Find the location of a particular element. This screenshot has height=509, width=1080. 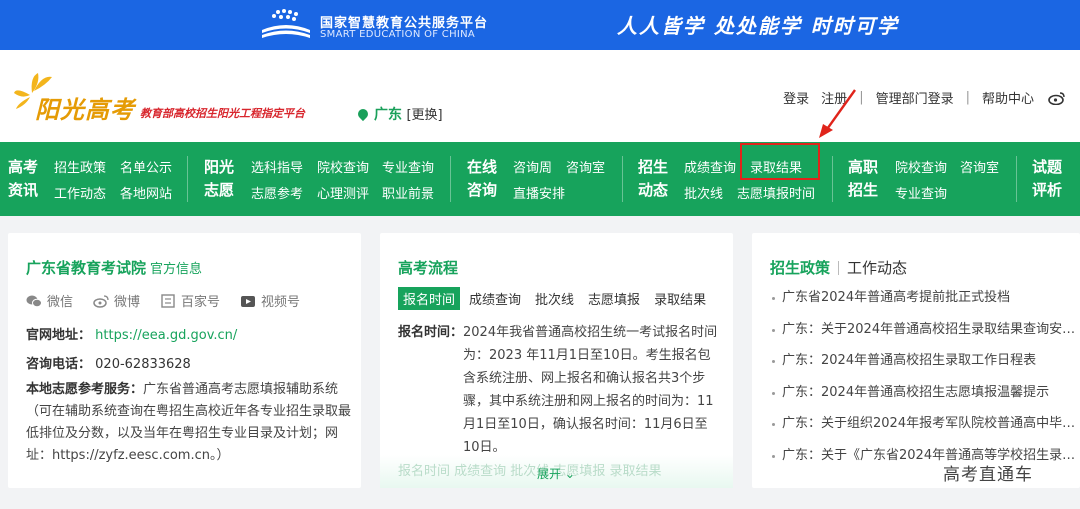

site-logo-title: 阳光高考 is located at coordinates (85, 107).